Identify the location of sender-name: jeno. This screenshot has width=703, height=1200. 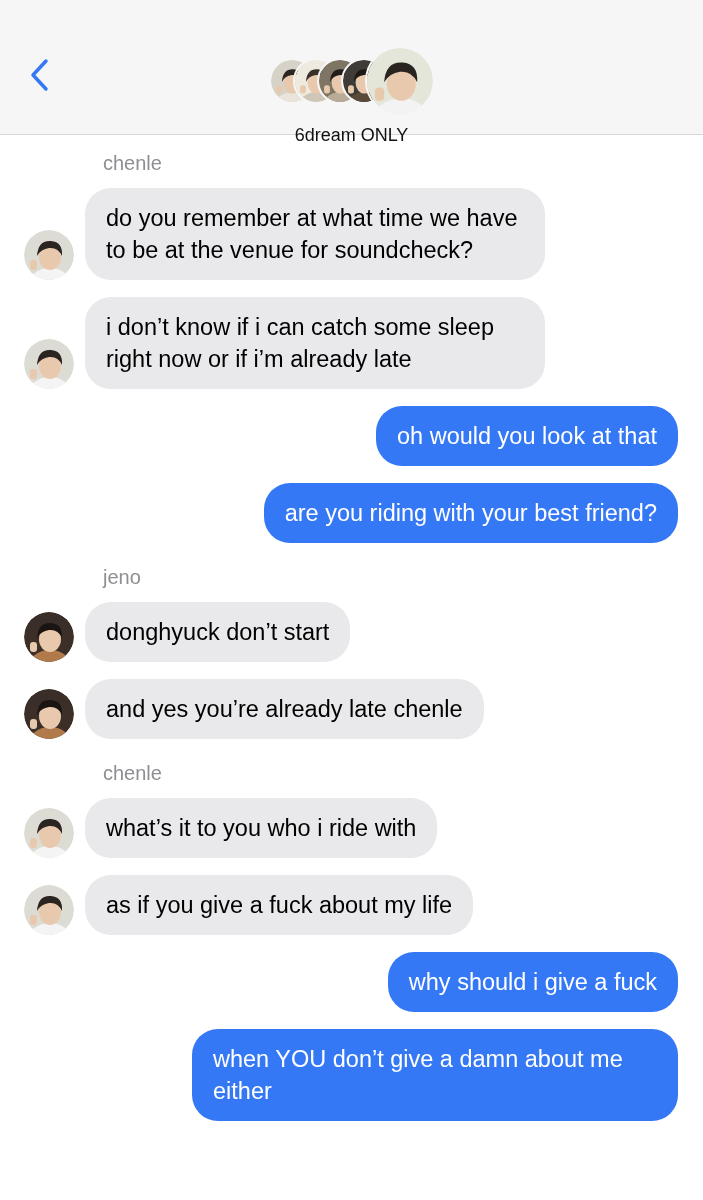
(122, 577).